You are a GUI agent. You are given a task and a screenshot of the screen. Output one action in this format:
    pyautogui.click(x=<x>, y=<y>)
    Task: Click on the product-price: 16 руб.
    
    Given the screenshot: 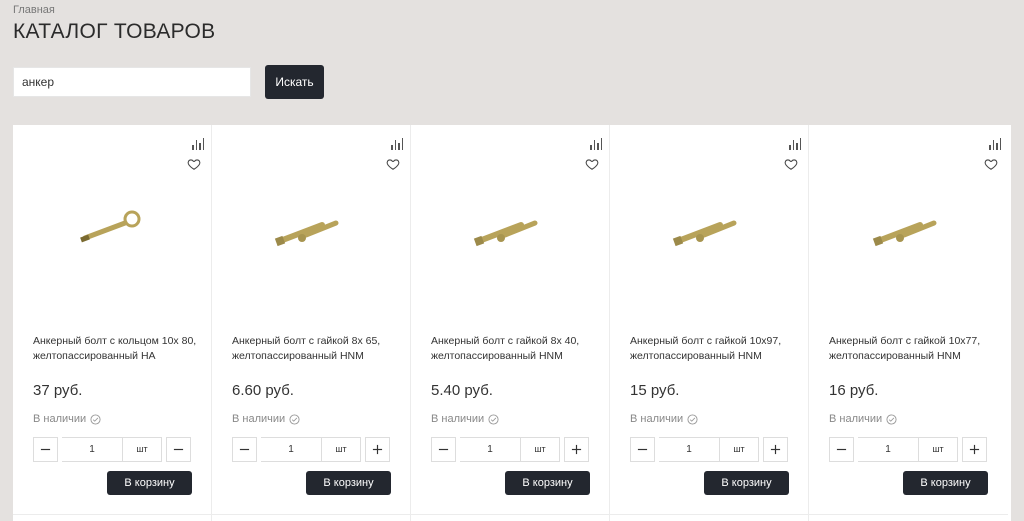 What is the action you would take?
    pyautogui.click(x=854, y=390)
    